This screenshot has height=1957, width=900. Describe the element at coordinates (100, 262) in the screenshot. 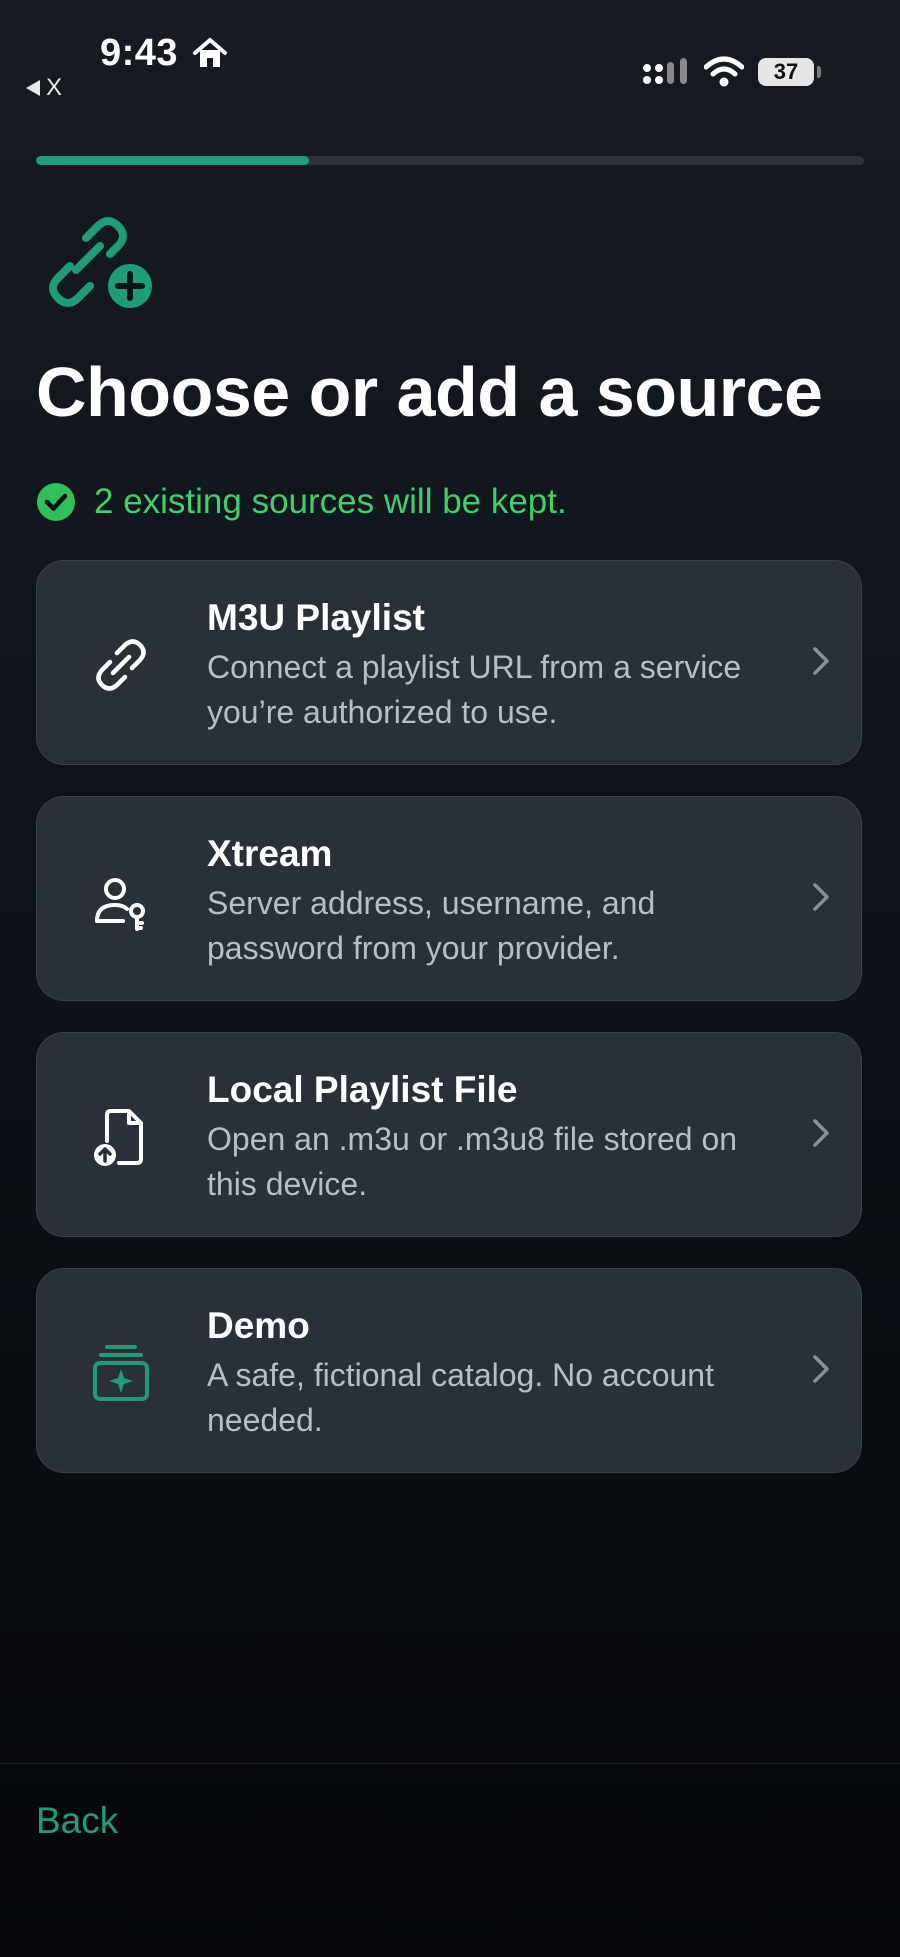

I see `add-link-icon` at that location.